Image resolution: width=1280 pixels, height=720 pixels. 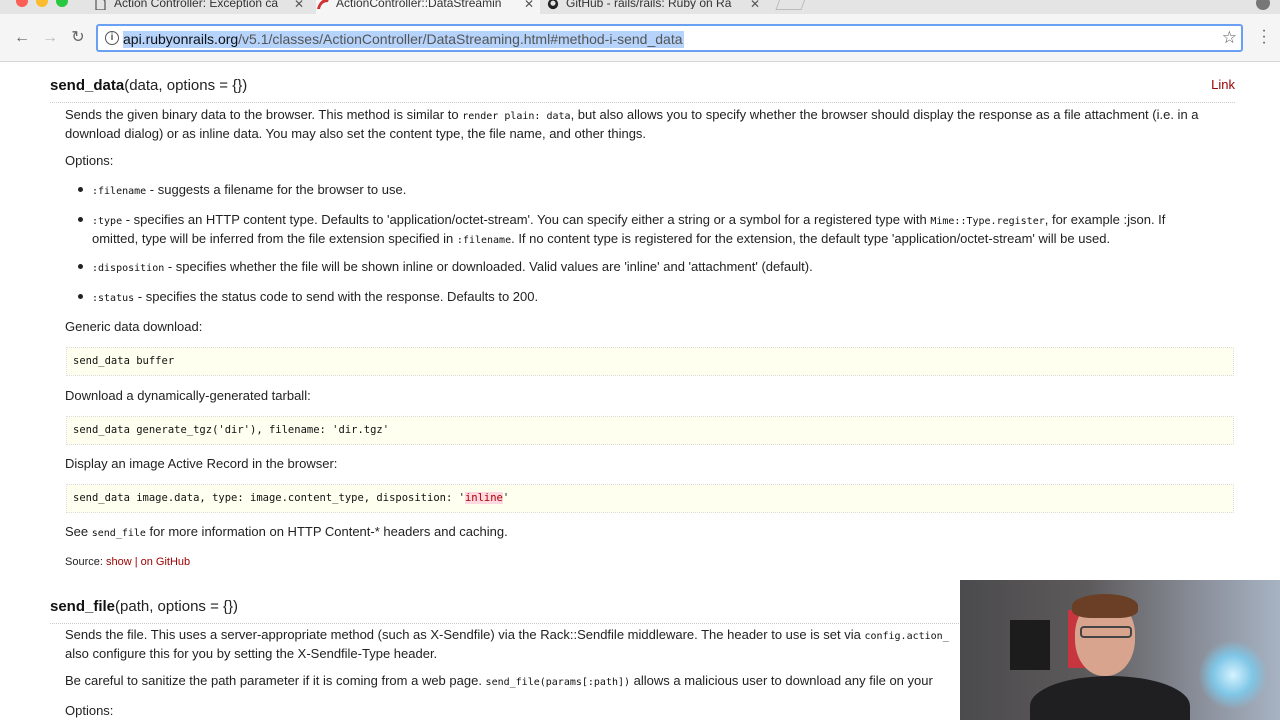 What do you see at coordinates (552, 5) in the screenshot?
I see `github-icon` at bounding box center [552, 5].